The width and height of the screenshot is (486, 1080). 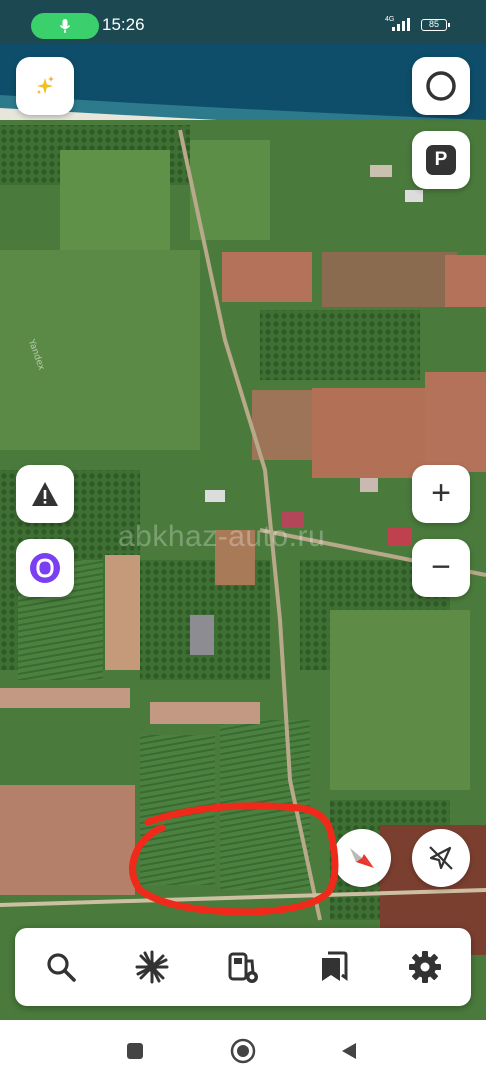 I want to click on gear-icon, so click(x=425, y=967).